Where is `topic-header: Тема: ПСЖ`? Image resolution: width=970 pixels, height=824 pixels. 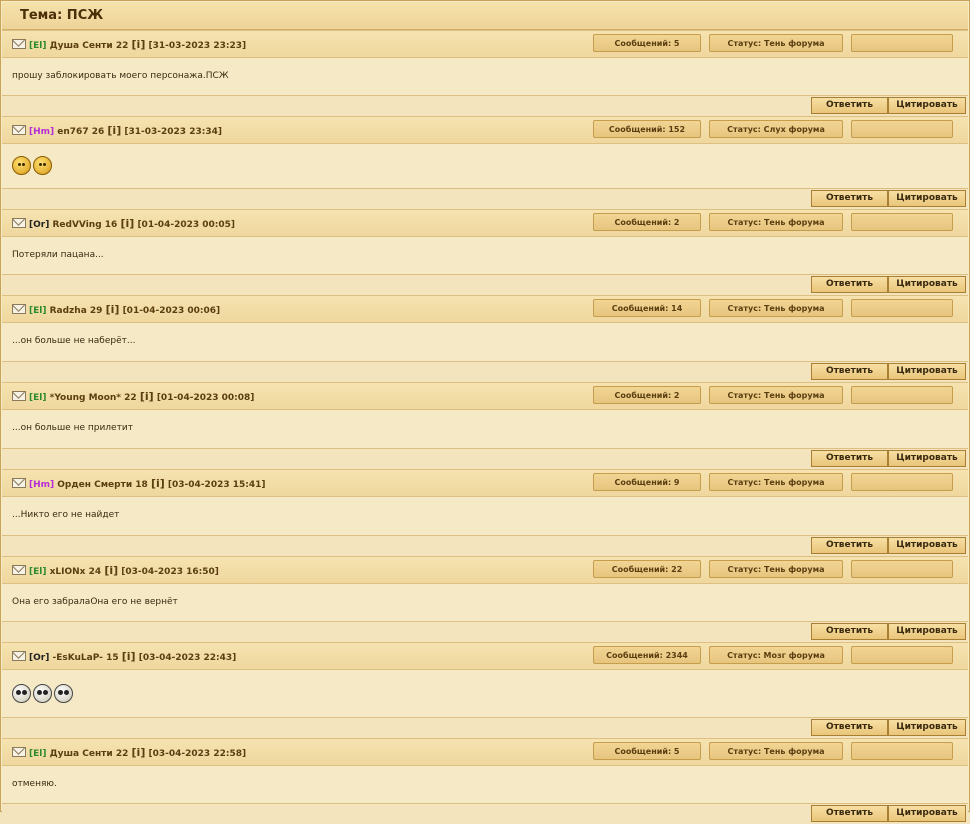 topic-header: Тема: ПСЖ is located at coordinates (485, 16).